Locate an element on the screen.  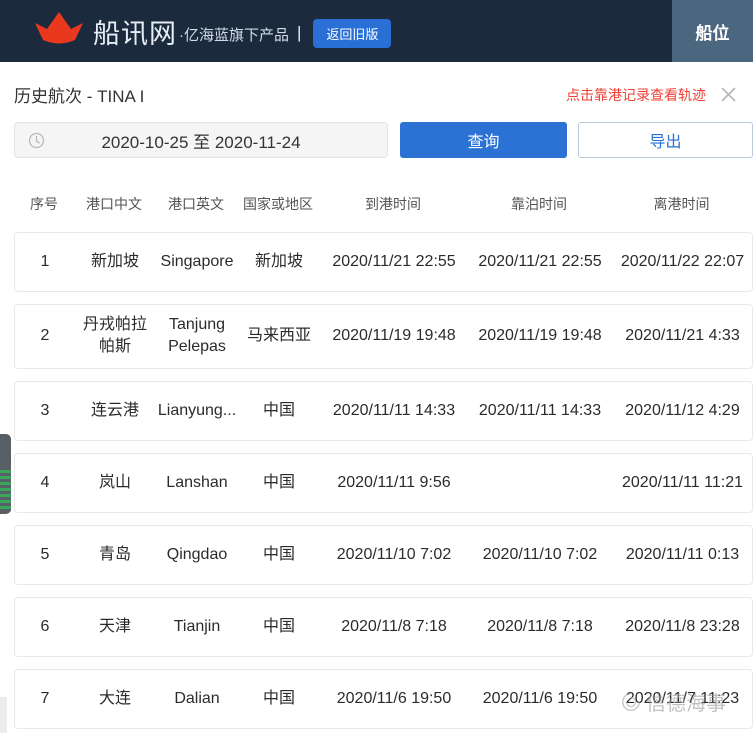
cell-berth-time: 2020/11/8 7:18 is located at coordinates (540, 626).